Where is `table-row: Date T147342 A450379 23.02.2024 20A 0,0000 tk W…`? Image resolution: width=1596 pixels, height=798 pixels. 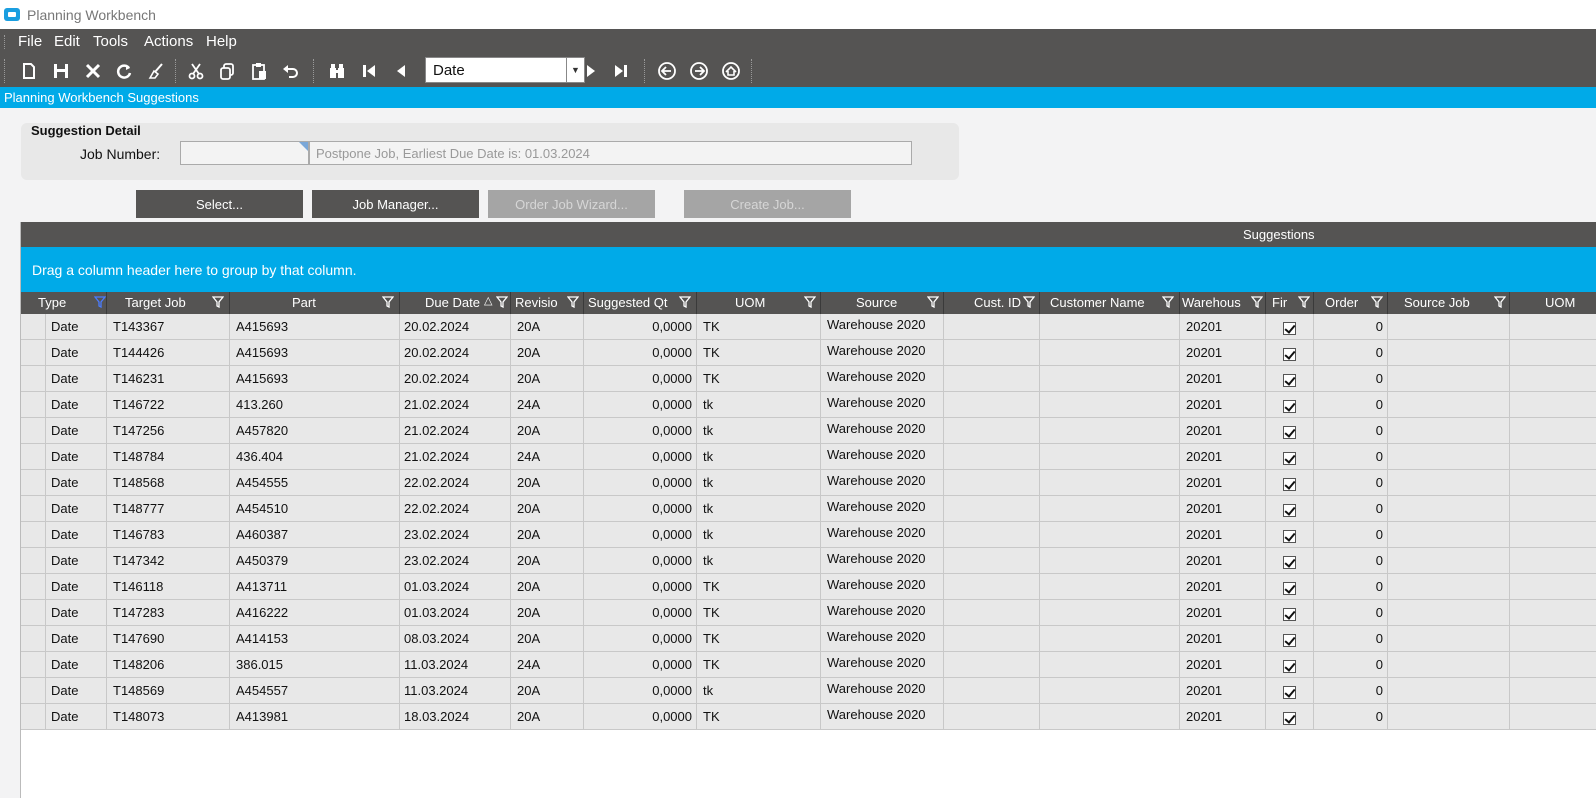 table-row: Date T147342 A450379 23.02.2024 20A 0,0000 tk W… is located at coordinates (808, 561).